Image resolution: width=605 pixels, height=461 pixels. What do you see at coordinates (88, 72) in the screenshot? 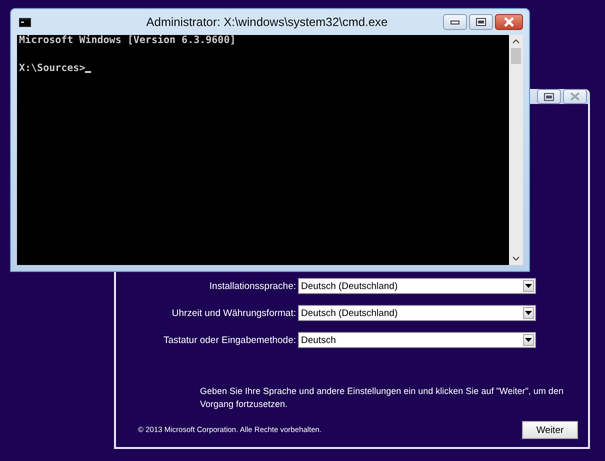
I see `text-cursor` at bounding box center [88, 72].